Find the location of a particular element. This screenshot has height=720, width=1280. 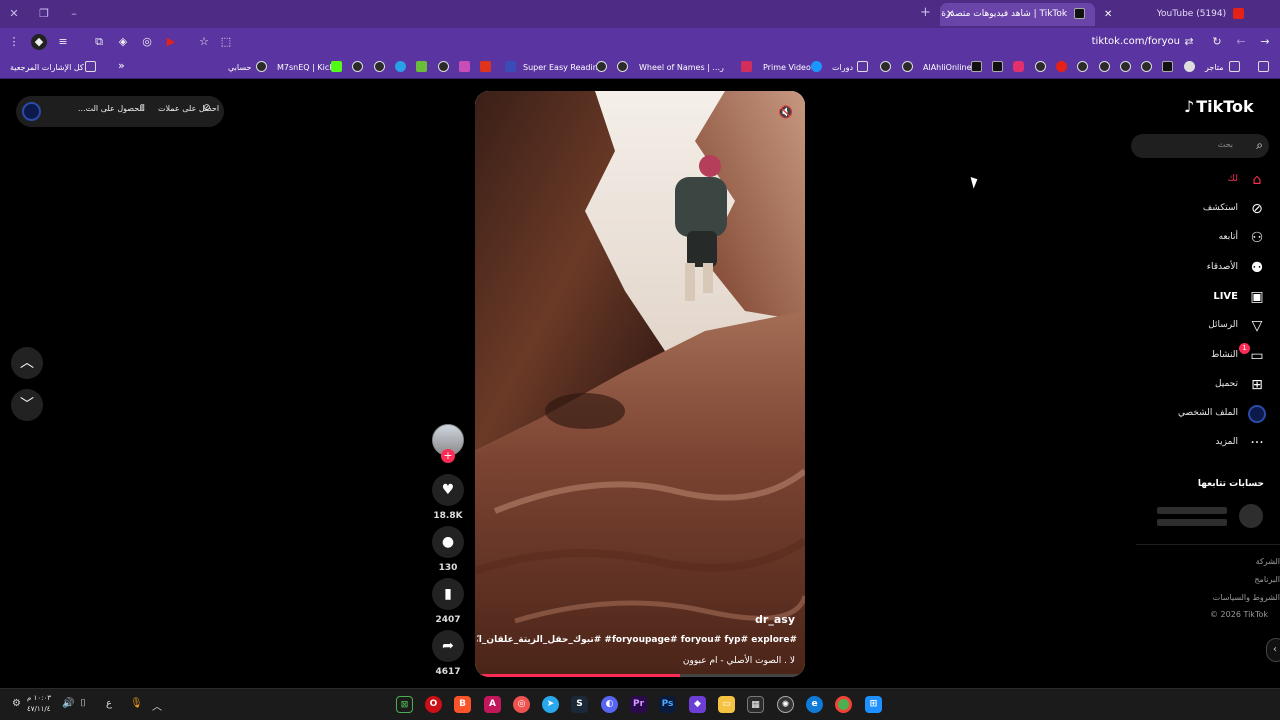

sidebar-item-upload: تحميل ⊞ is located at coordinates (1209, 386).